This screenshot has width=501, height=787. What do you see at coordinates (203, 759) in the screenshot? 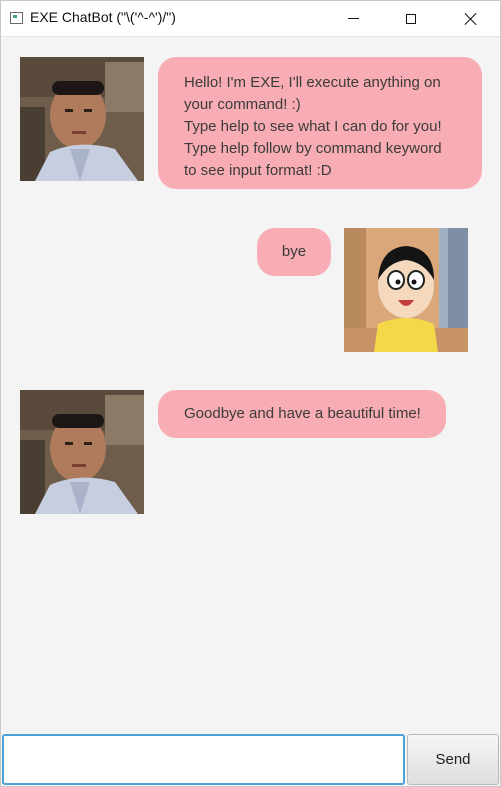
I see `message-input` at bounding box center [203, 759].